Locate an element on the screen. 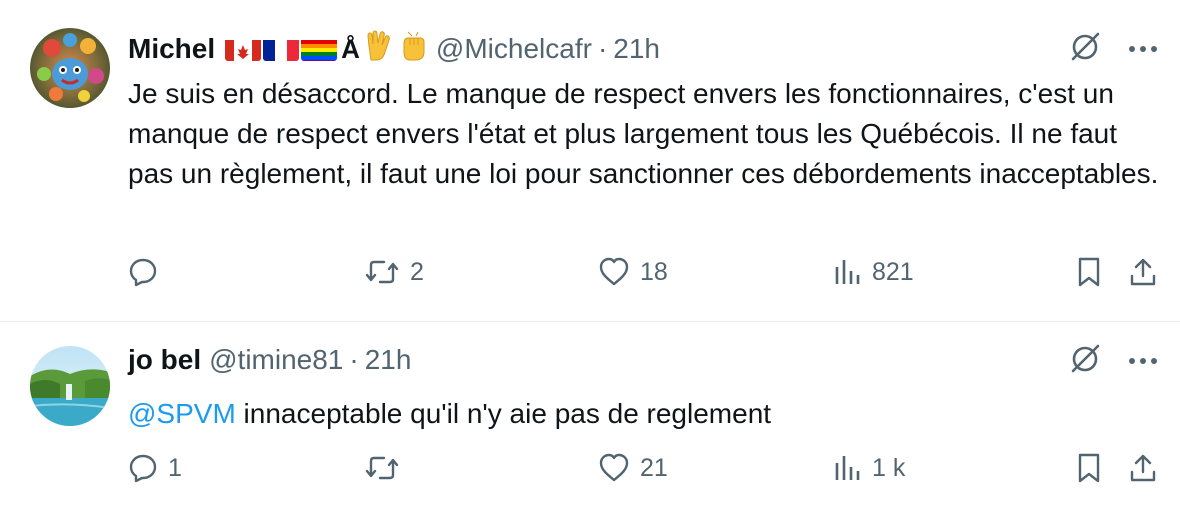  display-name: Michel is located at coordinates (171, 49).